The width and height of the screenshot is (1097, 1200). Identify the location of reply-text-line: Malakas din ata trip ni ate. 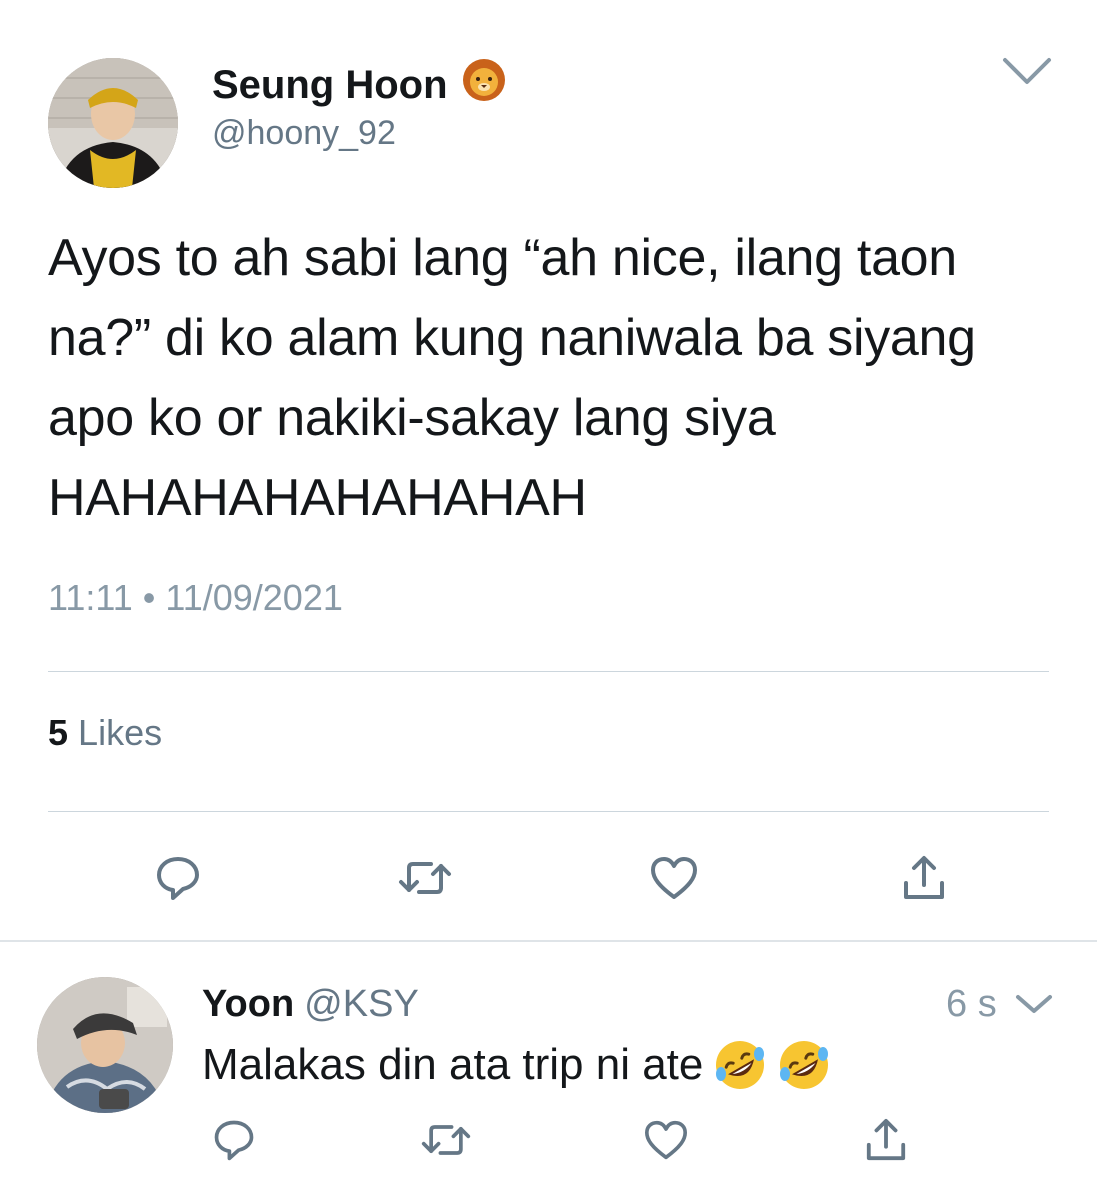
(516, 1065).